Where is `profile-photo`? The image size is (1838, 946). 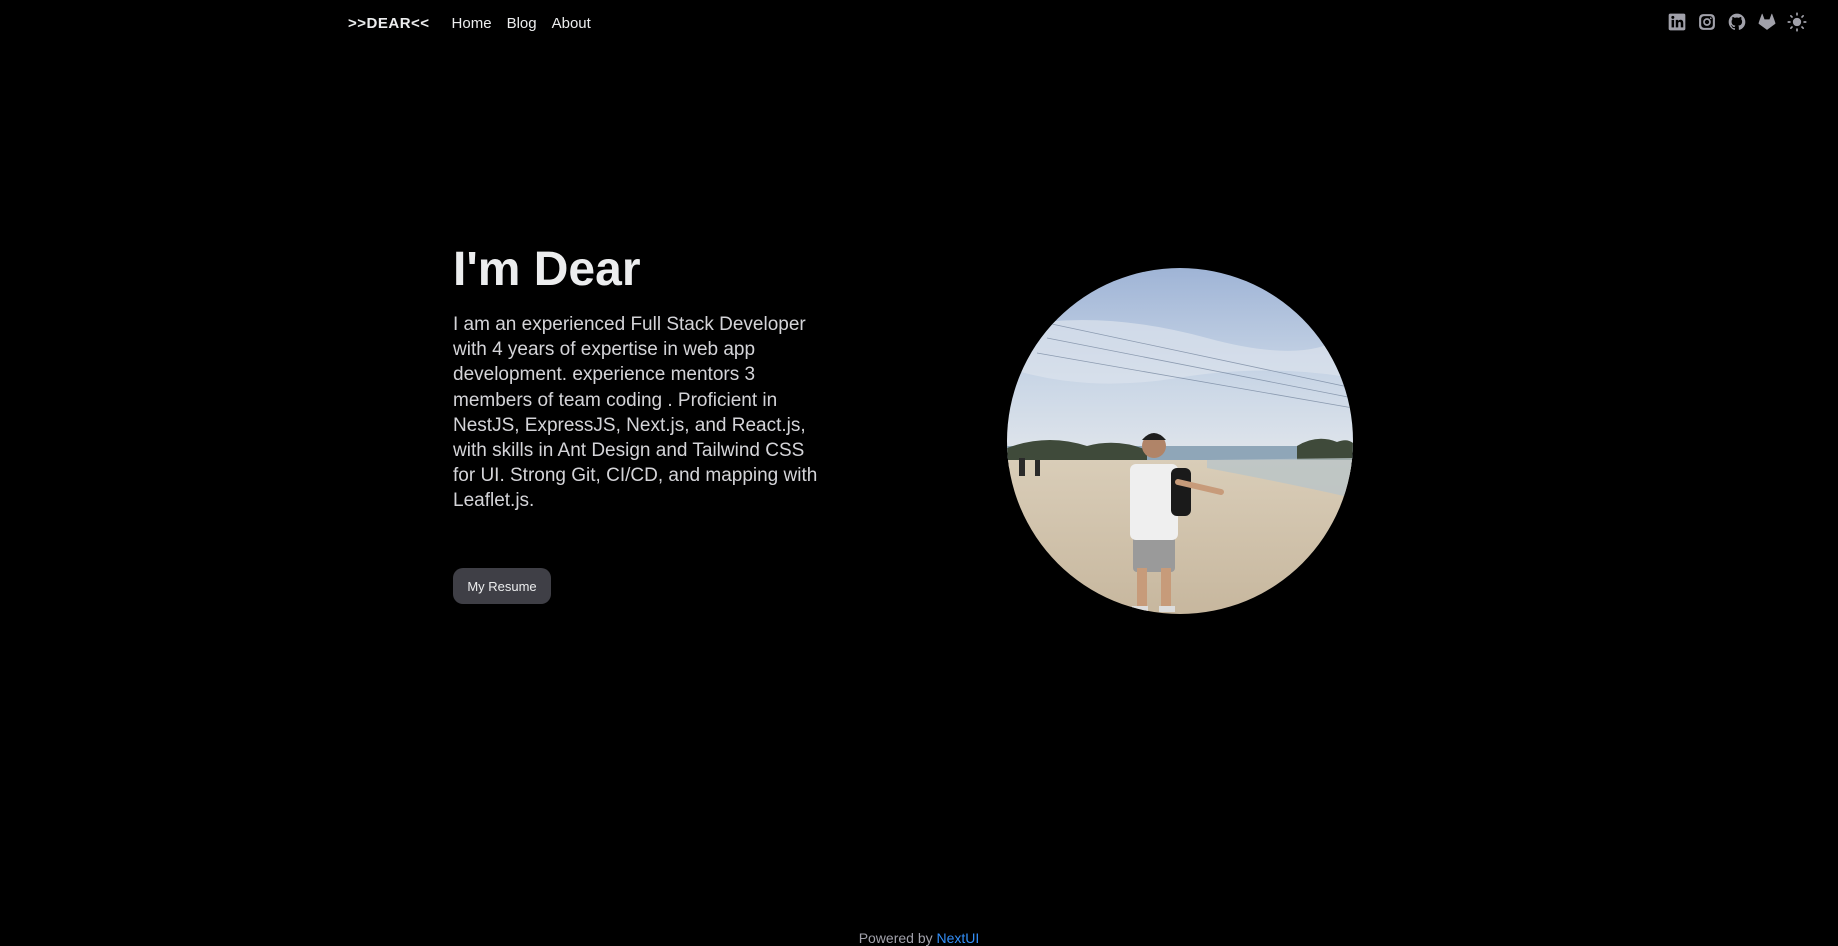 profile-photo is located at coordinates (1180, 441).